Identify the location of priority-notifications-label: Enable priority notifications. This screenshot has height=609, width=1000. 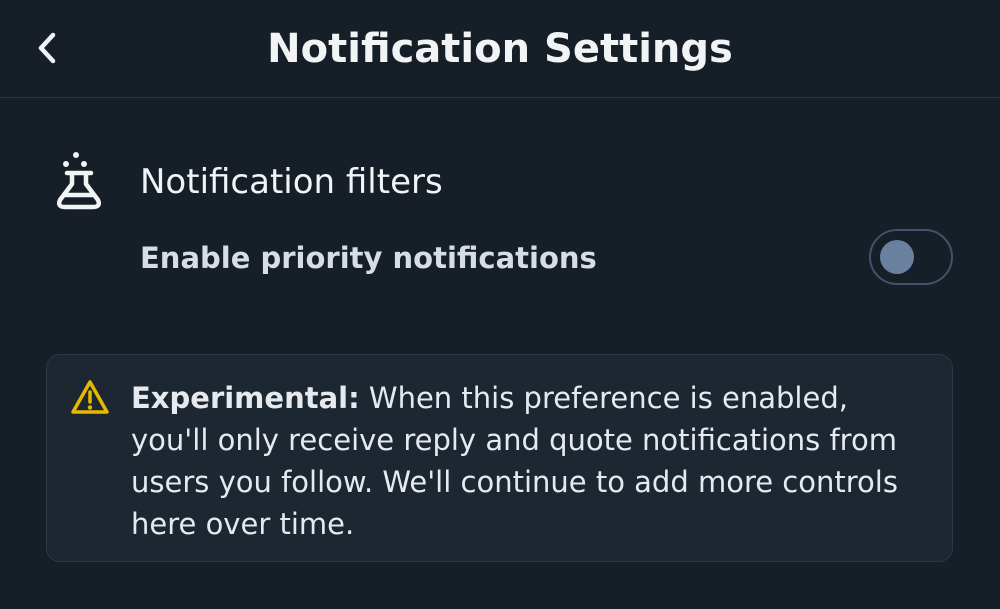
(368, 258).